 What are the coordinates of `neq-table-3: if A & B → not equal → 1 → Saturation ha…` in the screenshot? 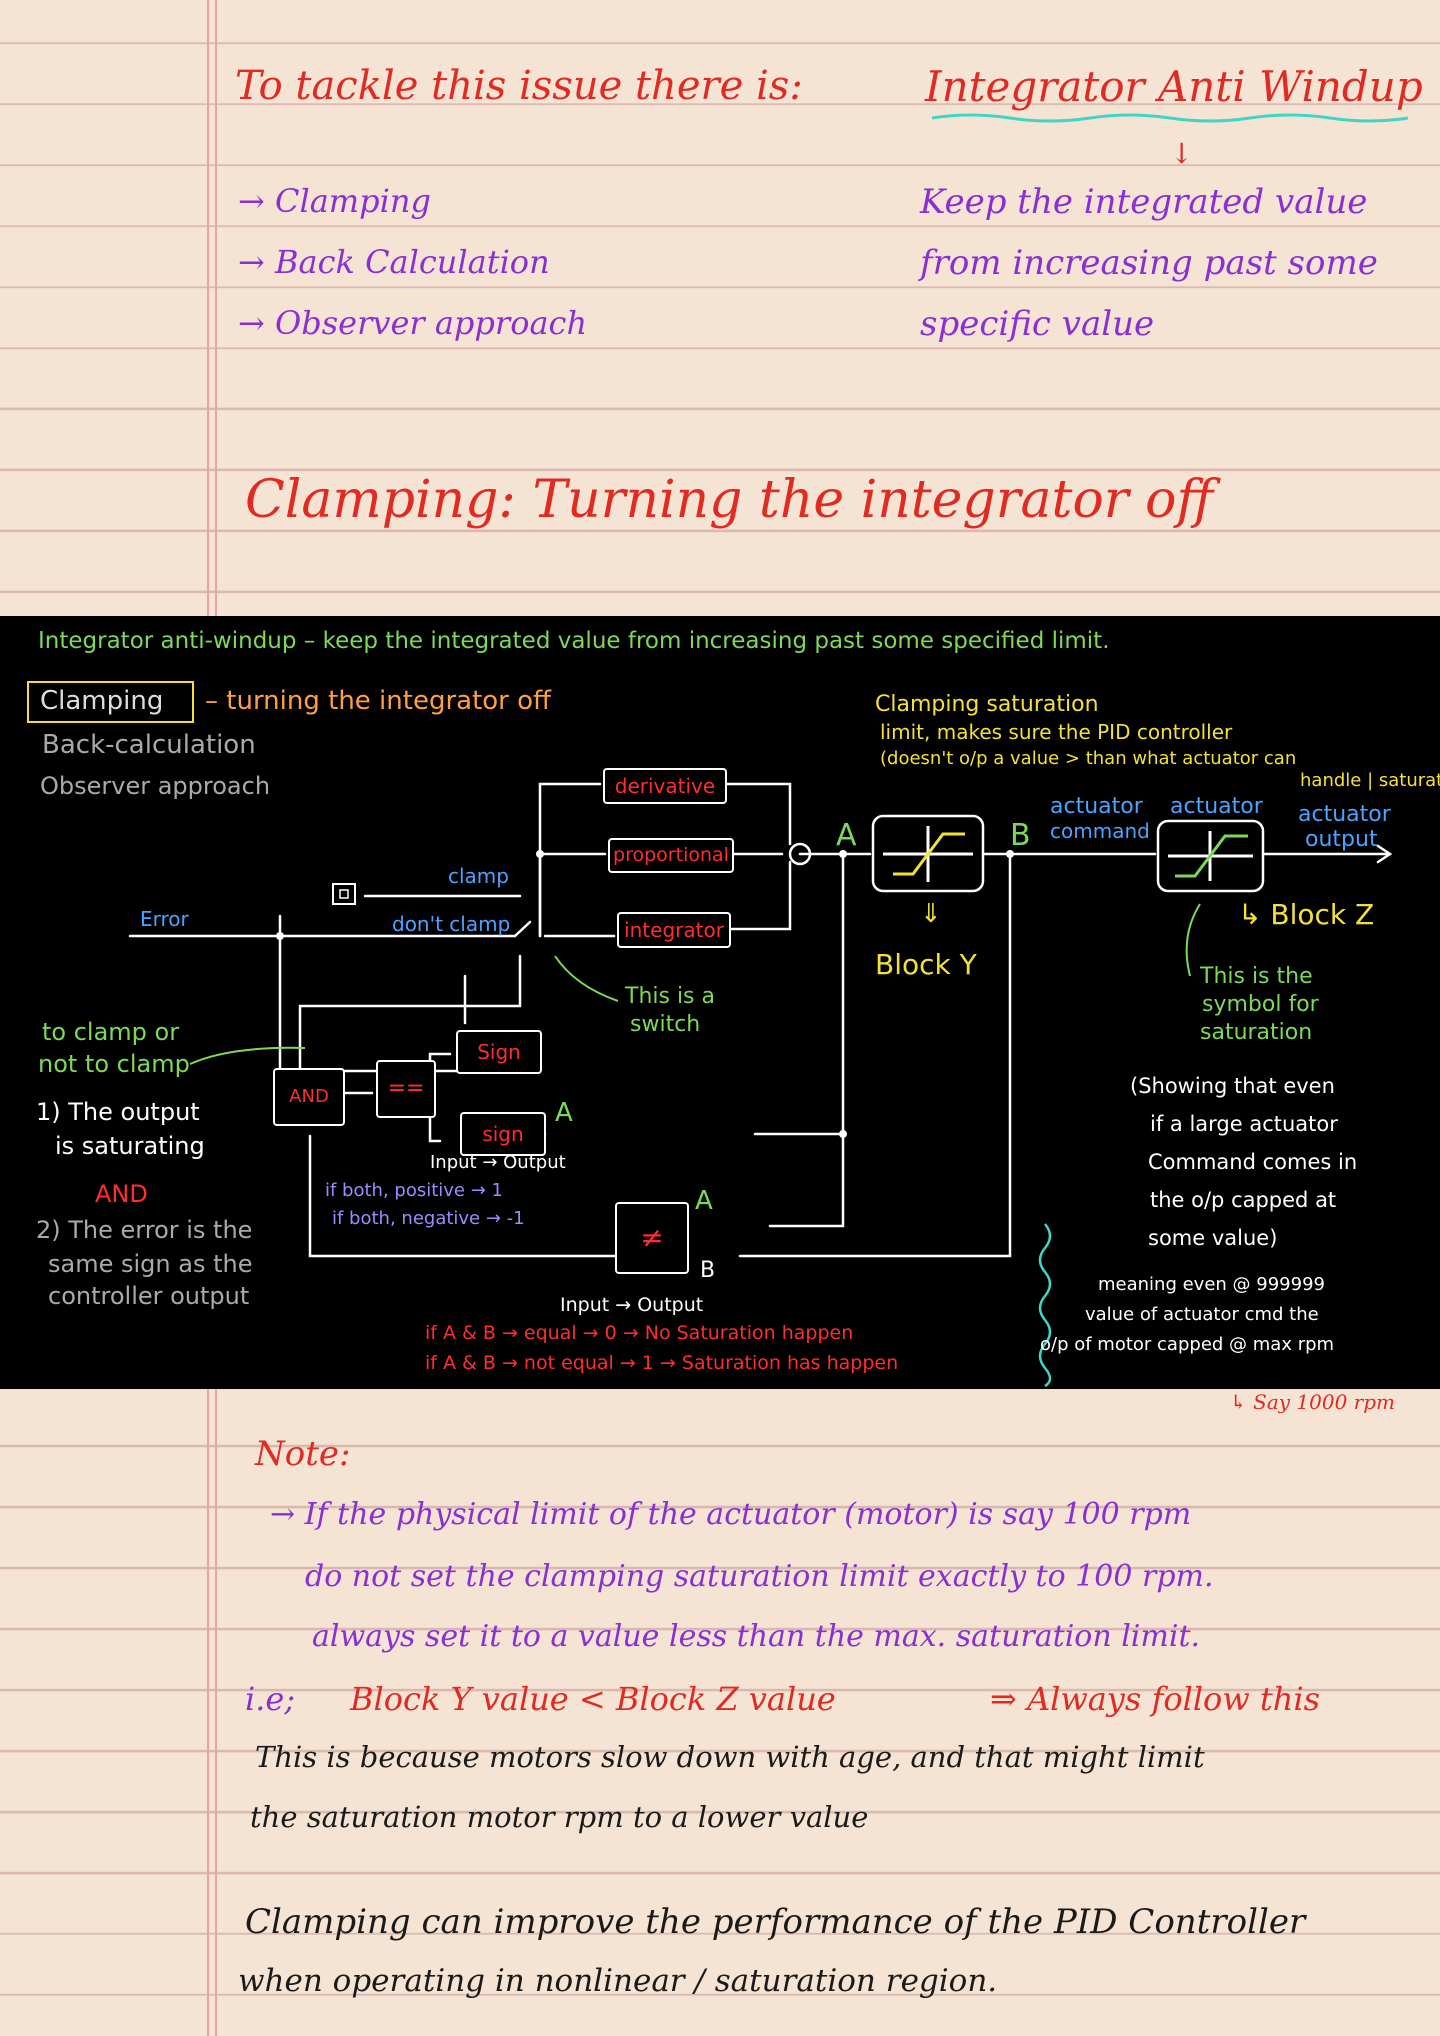 It's located at (662, 1363).